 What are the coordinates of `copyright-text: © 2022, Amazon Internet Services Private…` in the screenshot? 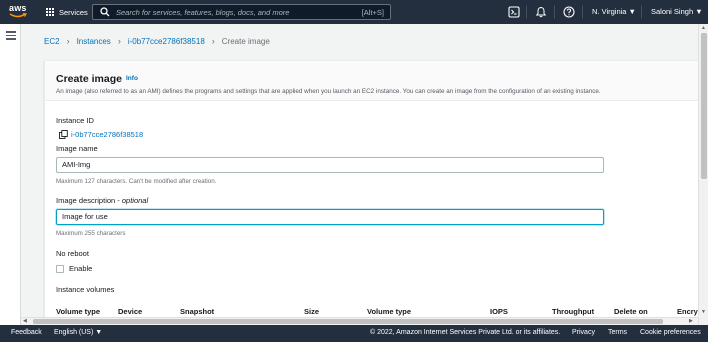 It's located at (465, 332).